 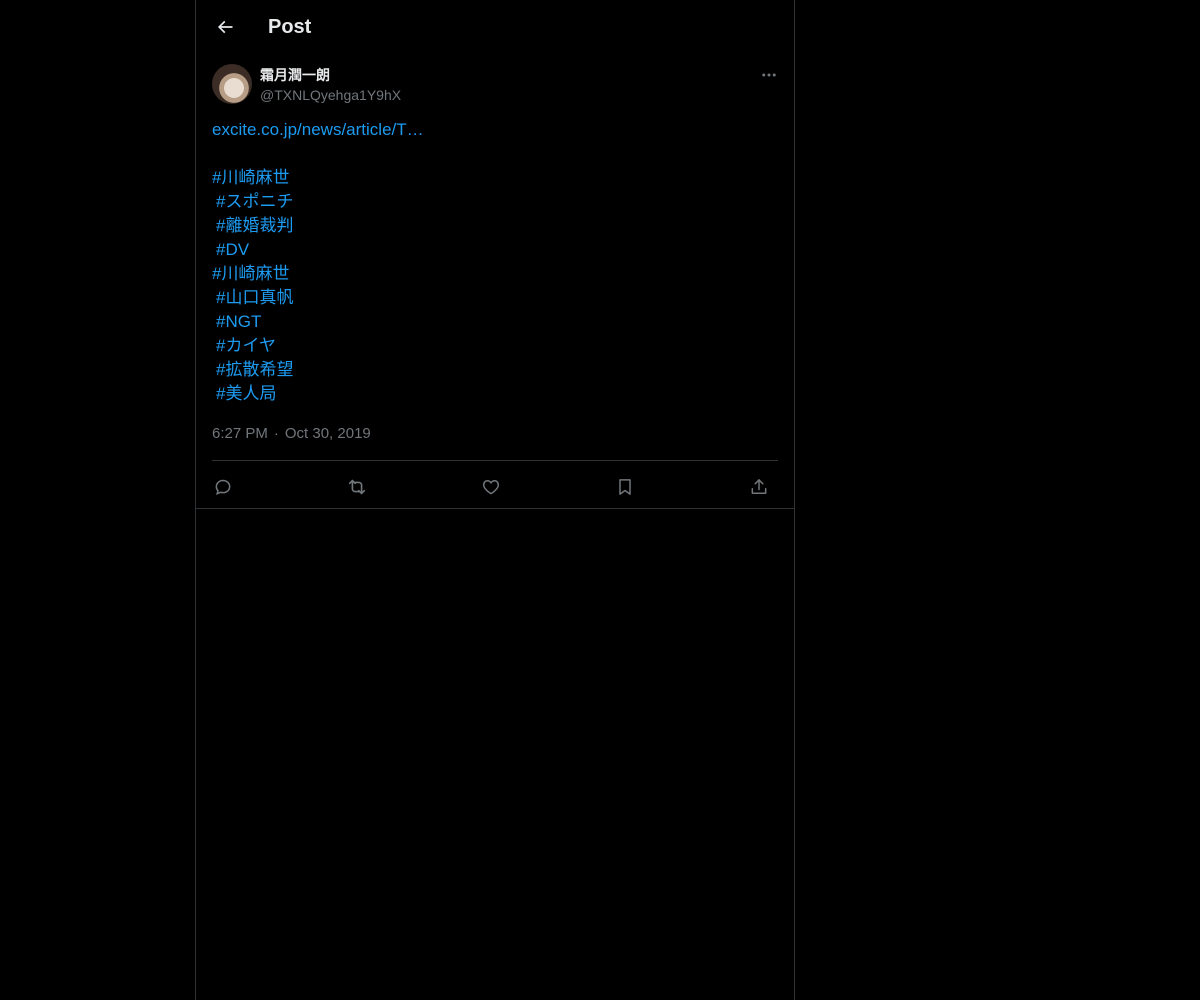 I want to click on share-icon, so click(x=759, y=487).